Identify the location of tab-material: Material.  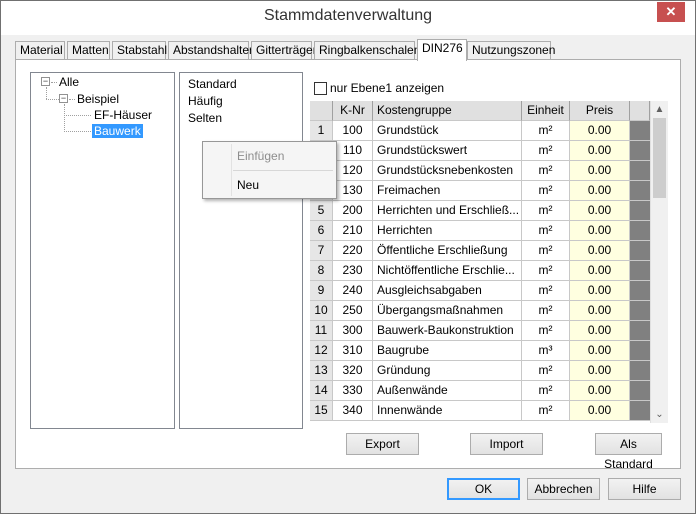
(40, 50).